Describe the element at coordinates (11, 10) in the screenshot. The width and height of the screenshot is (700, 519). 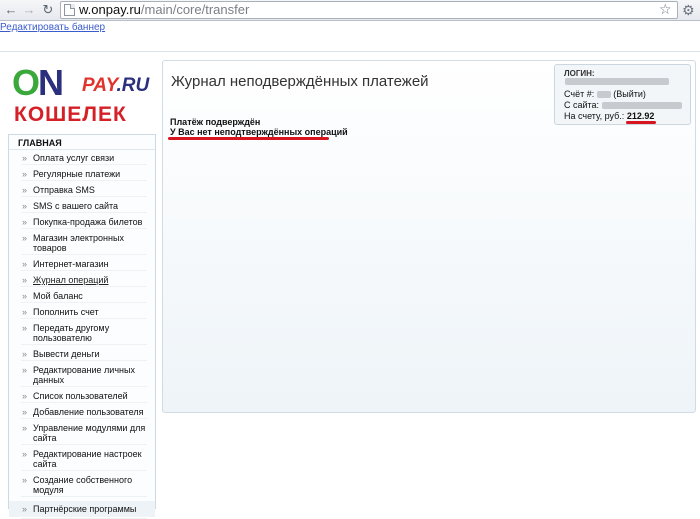
I see `back-arrow-icon: ←` at that location.